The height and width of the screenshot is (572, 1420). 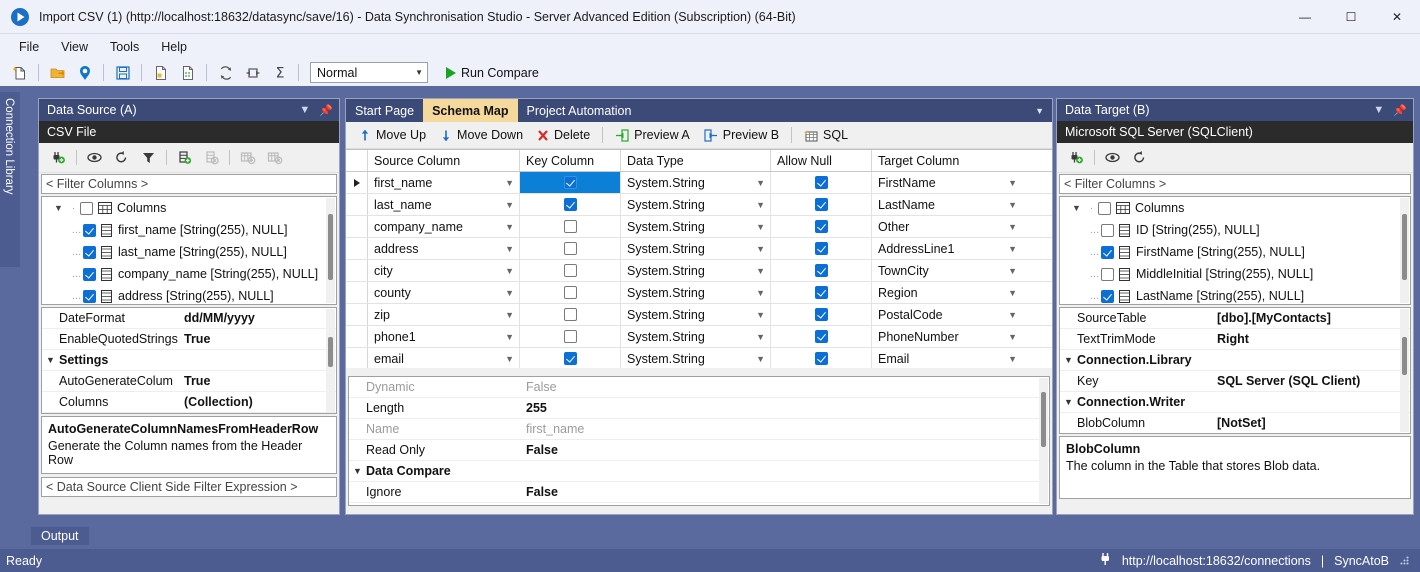 What do you see at coordinates (369, 72) in the screenshot?
I see `compare-mode-select: Normal ▼` at bounding box center [369, 72].